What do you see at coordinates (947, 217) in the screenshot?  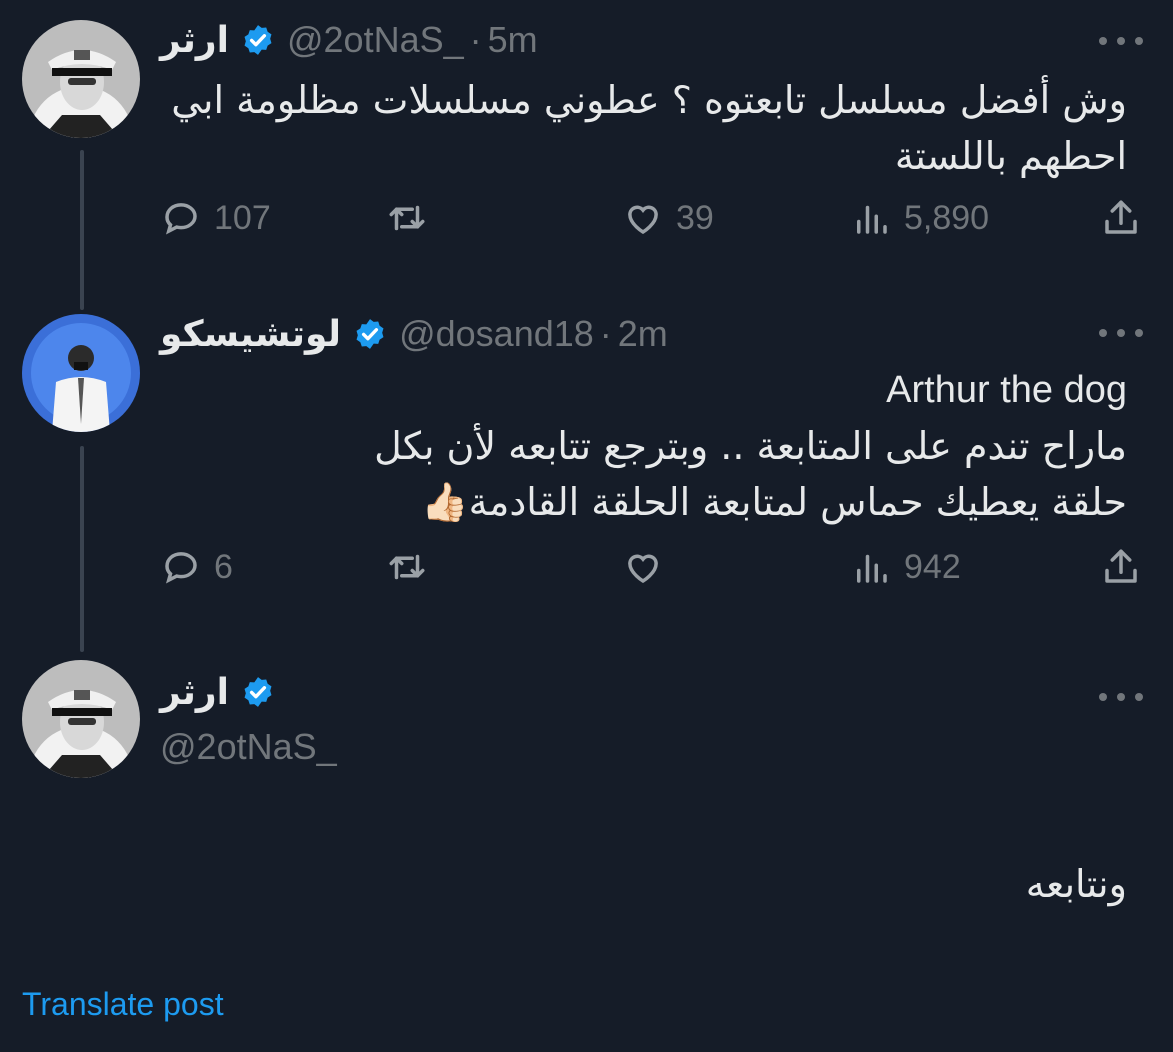 I see `views-count: 5,890` at bounding box center [947, 217].